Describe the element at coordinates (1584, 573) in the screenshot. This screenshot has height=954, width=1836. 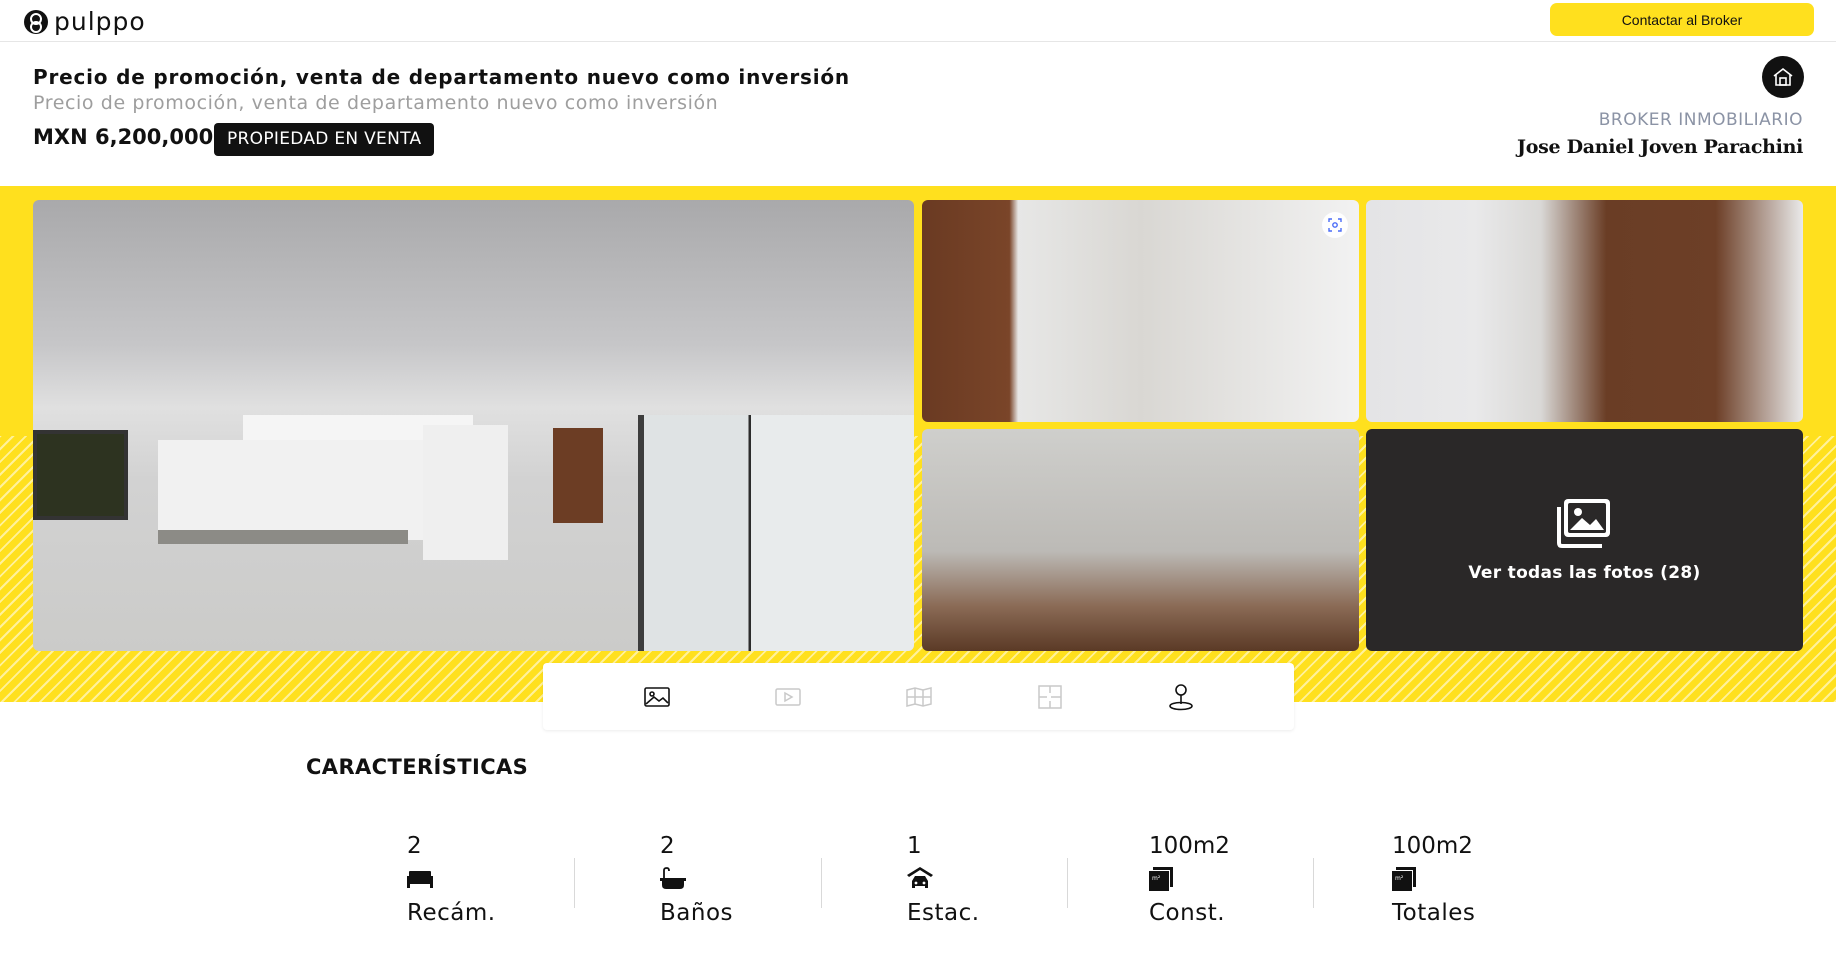
I see `view-all-photos-label: Ver todas las fotos (28)` at that location.